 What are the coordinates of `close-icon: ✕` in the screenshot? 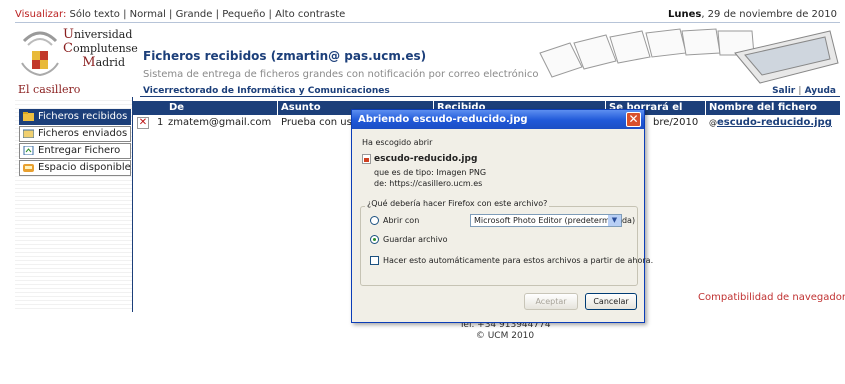 It's located at (633, 119).